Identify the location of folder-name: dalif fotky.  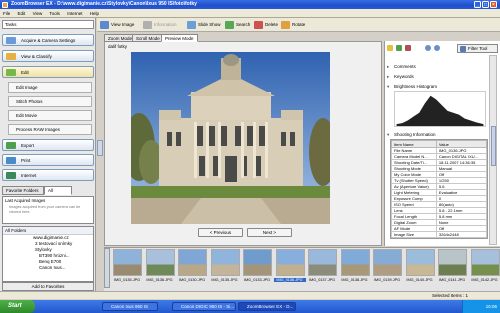
(118, 46).